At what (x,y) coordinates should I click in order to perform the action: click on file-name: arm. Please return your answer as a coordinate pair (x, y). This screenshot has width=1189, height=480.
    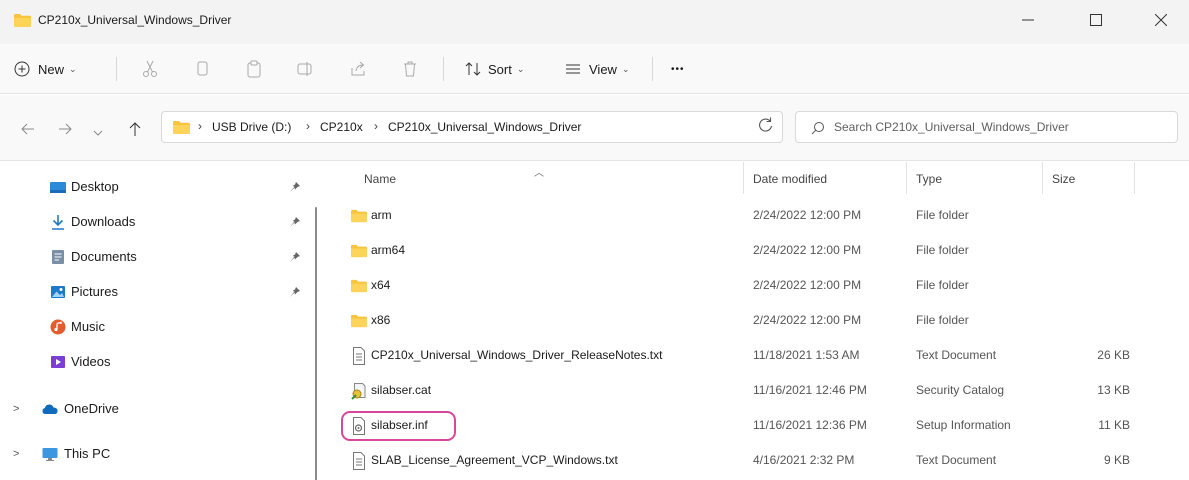
    Looking at the image, I should click on (381, 215).